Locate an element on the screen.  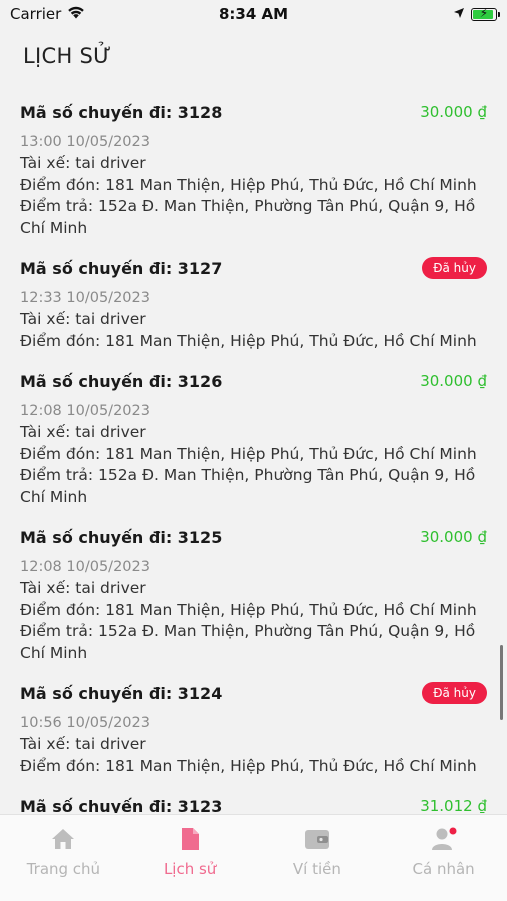
tab-profile: Cá nhân is located at coordinates (443, 858).